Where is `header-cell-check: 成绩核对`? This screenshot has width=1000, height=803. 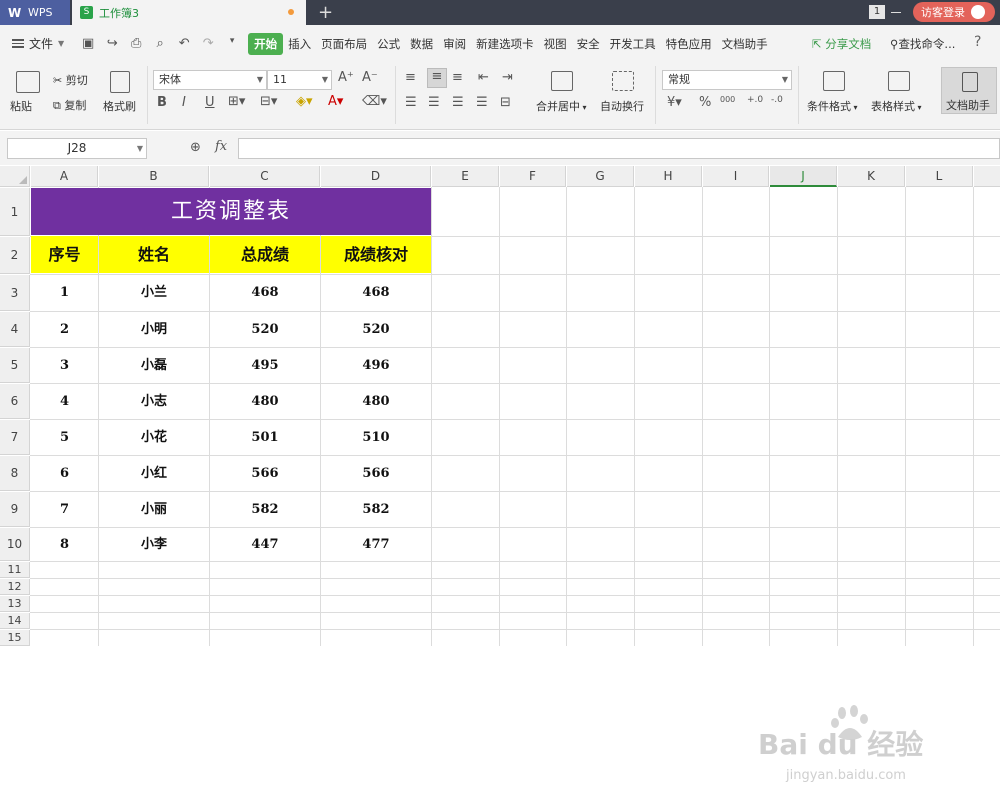
header-cell-check: 成绩核对 is located at coordinates (376, 254).